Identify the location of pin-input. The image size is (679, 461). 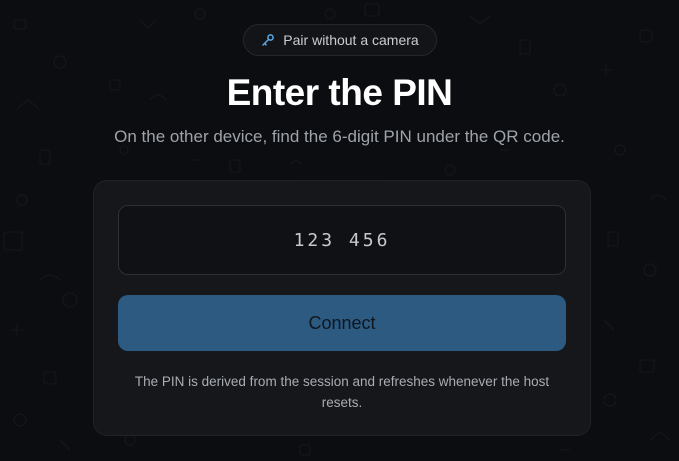
(342, 240).